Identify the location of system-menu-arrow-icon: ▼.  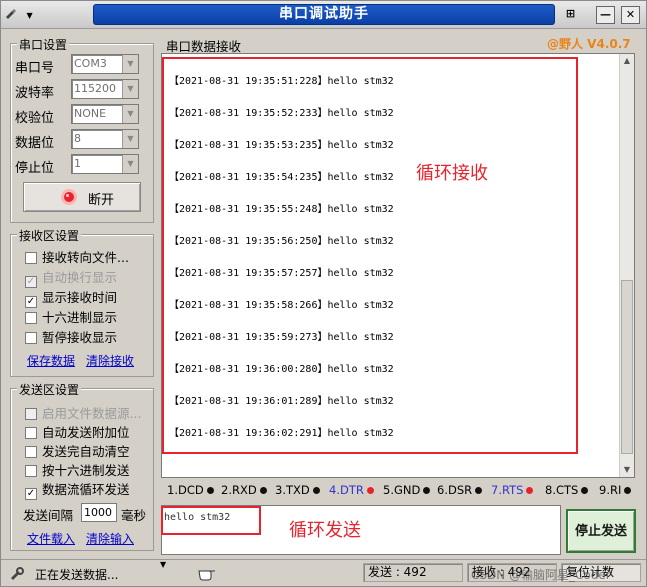
(29, 15).